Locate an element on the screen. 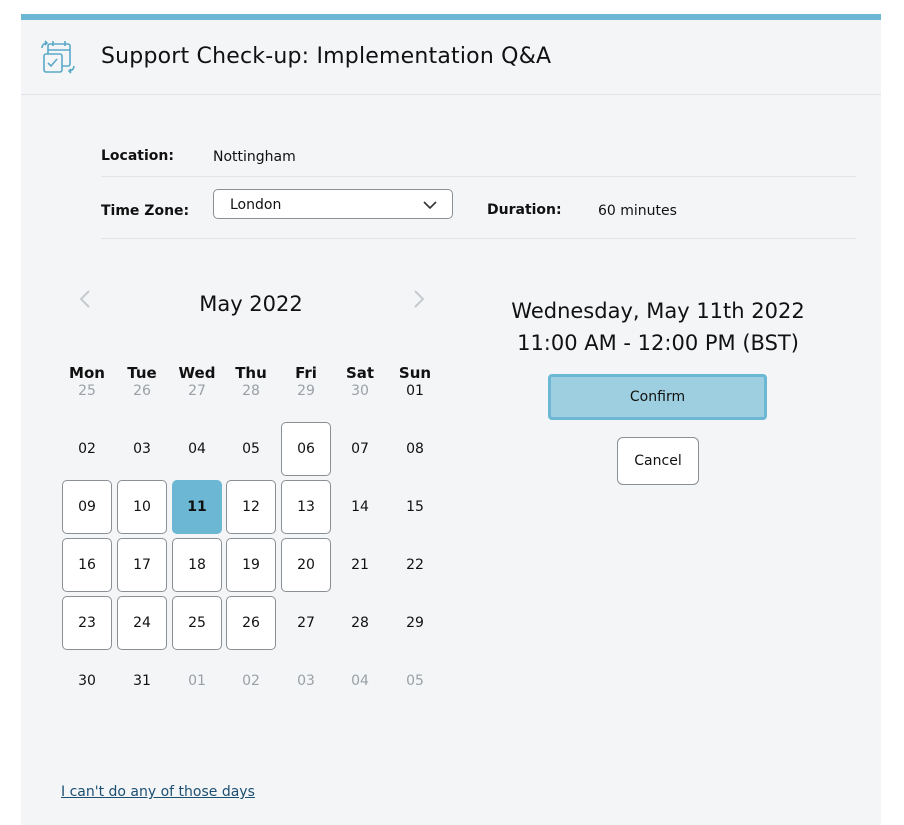 This screenshot has width=904, height=825. selected-date: Wednesday, May 11th 2022 is located at coordinates (658, 311).